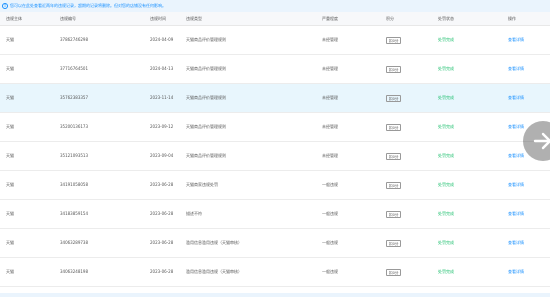  I want to click on date-cell: 2024-04-13, so click(162, 68).